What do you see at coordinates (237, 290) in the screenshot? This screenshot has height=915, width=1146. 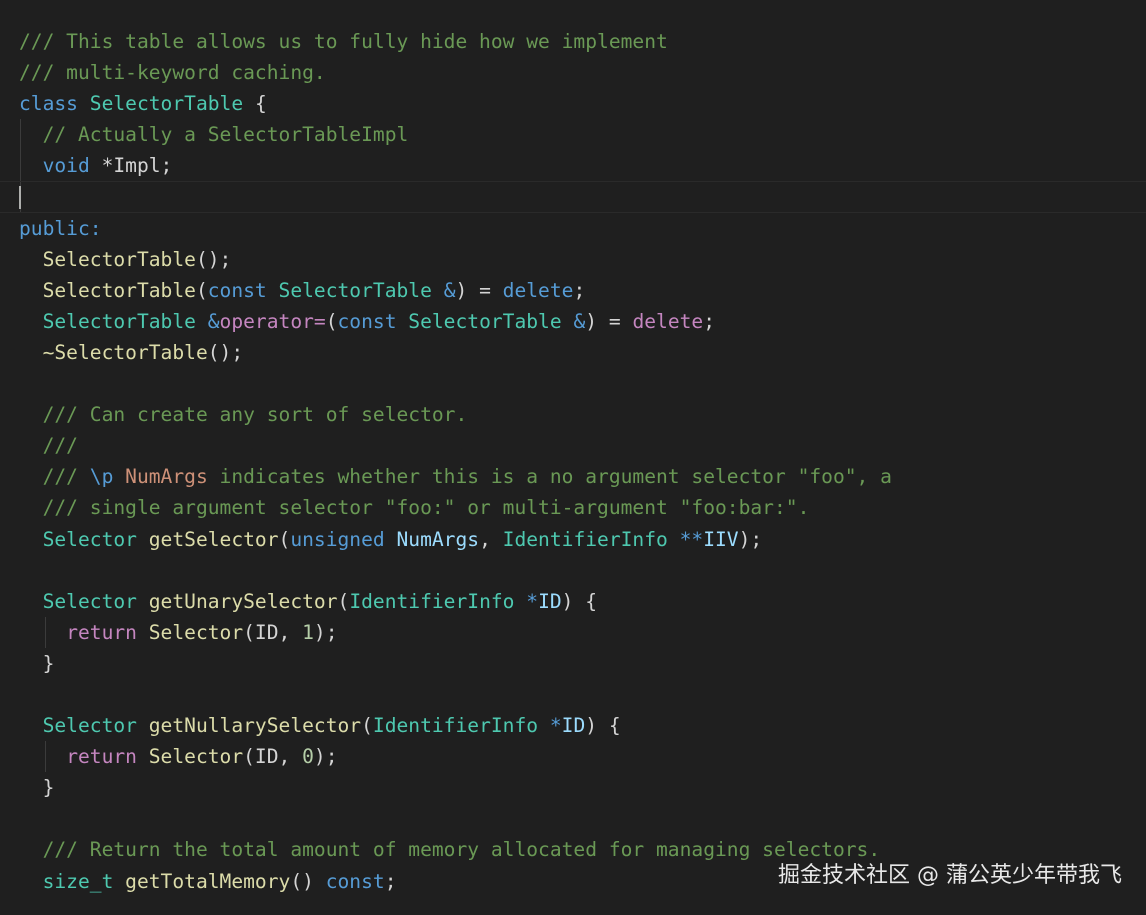 I see `code-token: const` at bounding box center [237, 290].